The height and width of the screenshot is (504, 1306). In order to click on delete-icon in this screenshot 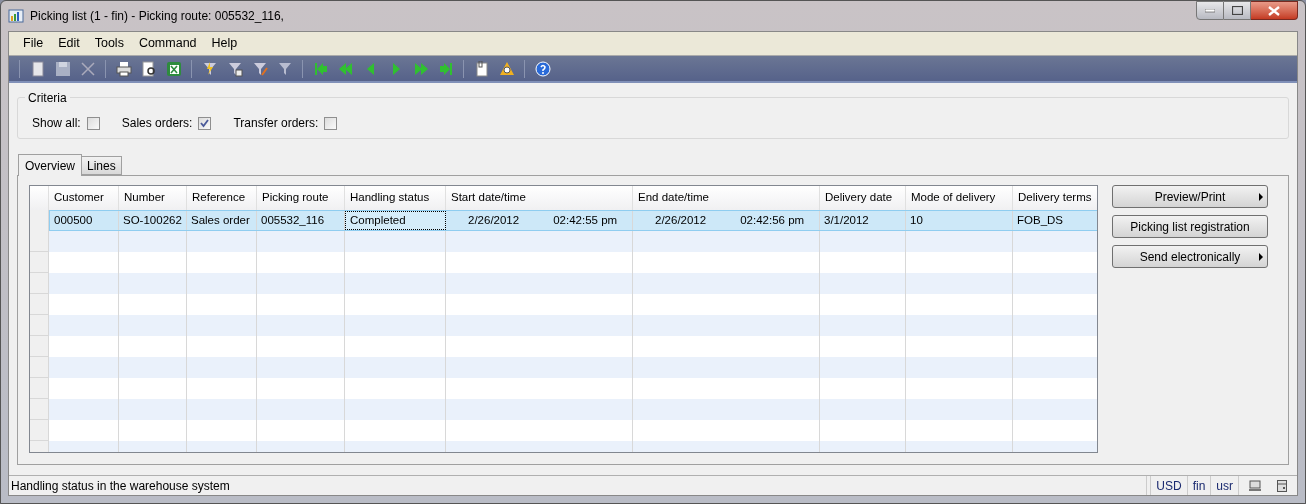, I will do `click(87, 68)`.